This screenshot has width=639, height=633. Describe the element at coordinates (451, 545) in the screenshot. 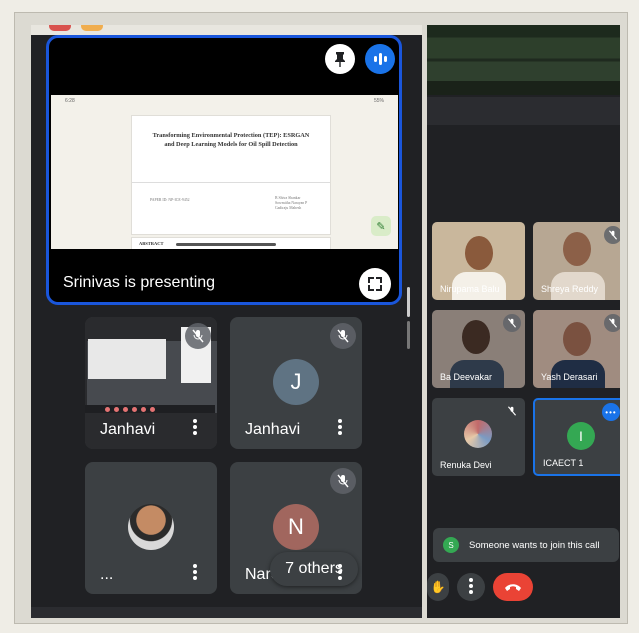

I see `avatar: S` at that location.